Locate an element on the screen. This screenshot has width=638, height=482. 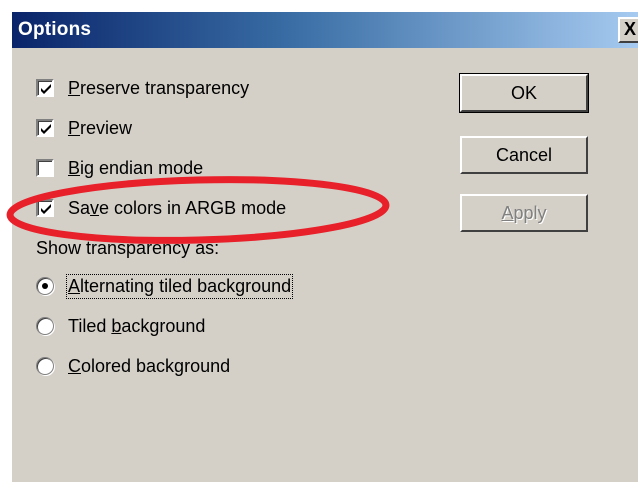
apply-label: Apply is located at coordinates (524, 212).